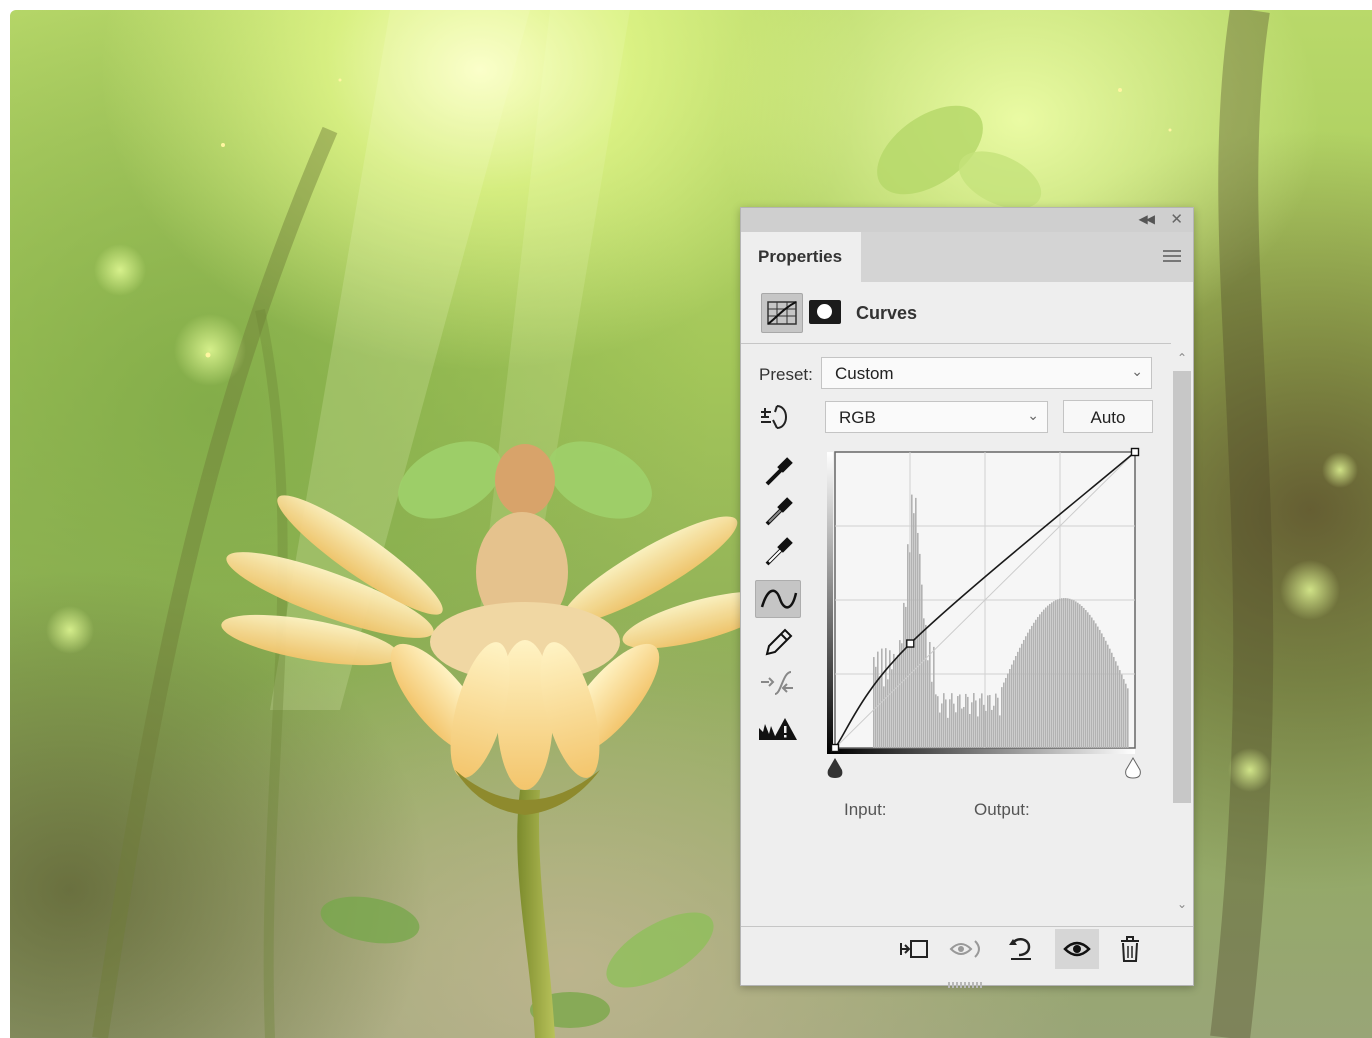 This screenshot has width=1372, height=1038. I want to click on layer-mask-icon, so click(825, 312).